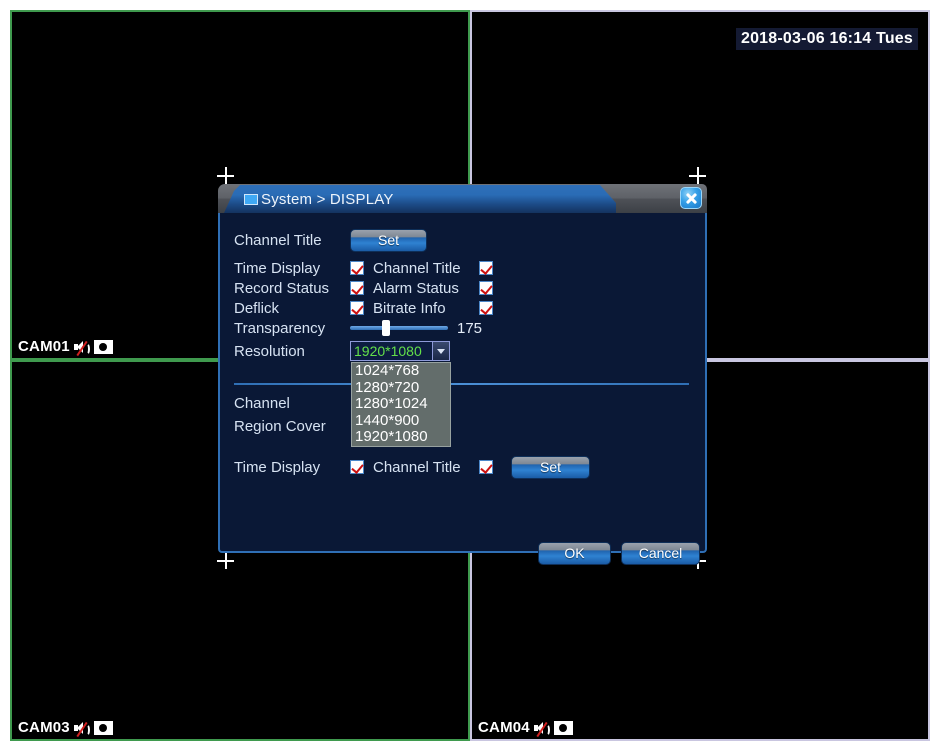 This screenshot has width=930, height=749. What do you see at coordinates (251, 199) in the screenshot?
I see `window-icon` at bounding box center [251, 199].